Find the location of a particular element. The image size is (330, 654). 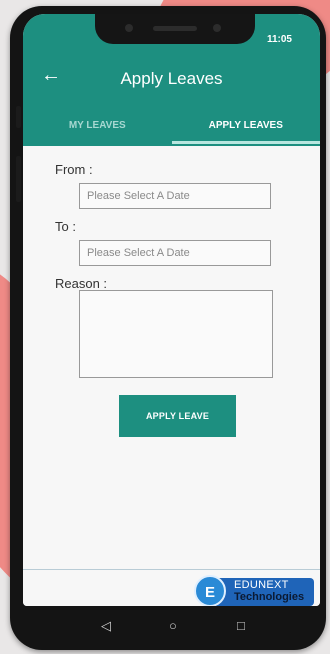

page-title: Apply Leaves is located at coordinates (171, 78).